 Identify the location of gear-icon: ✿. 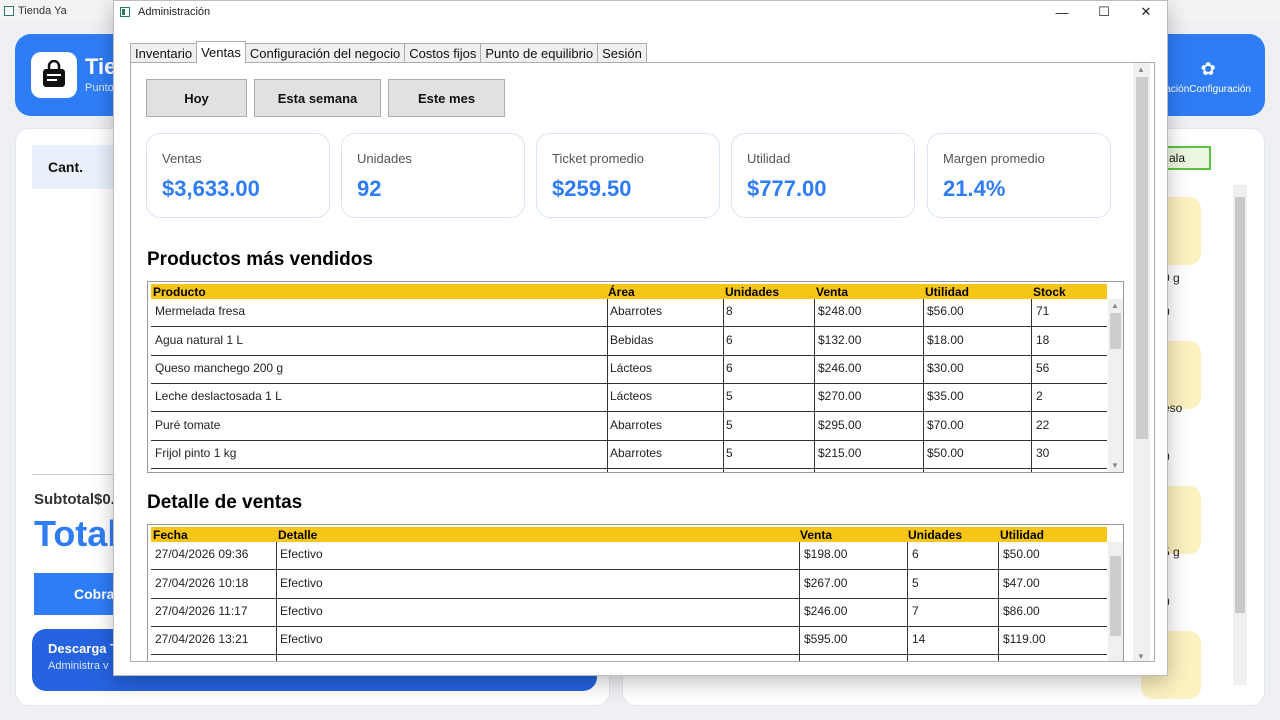
(1208, 69).